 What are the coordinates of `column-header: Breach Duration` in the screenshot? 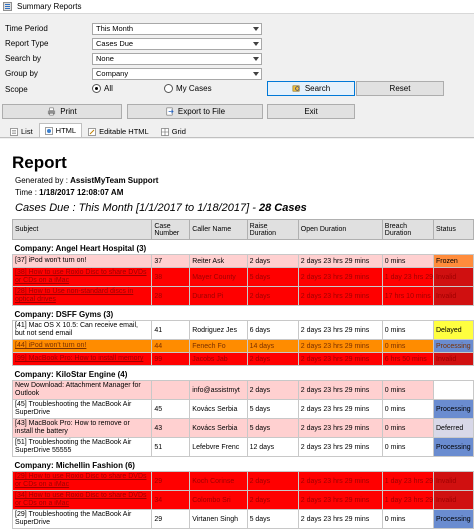 It's located at (408, 229).